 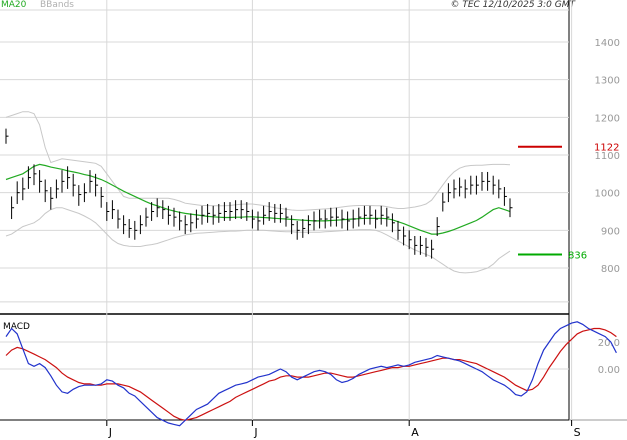 I want to click on month-label: S, so click(x=577, y=432).